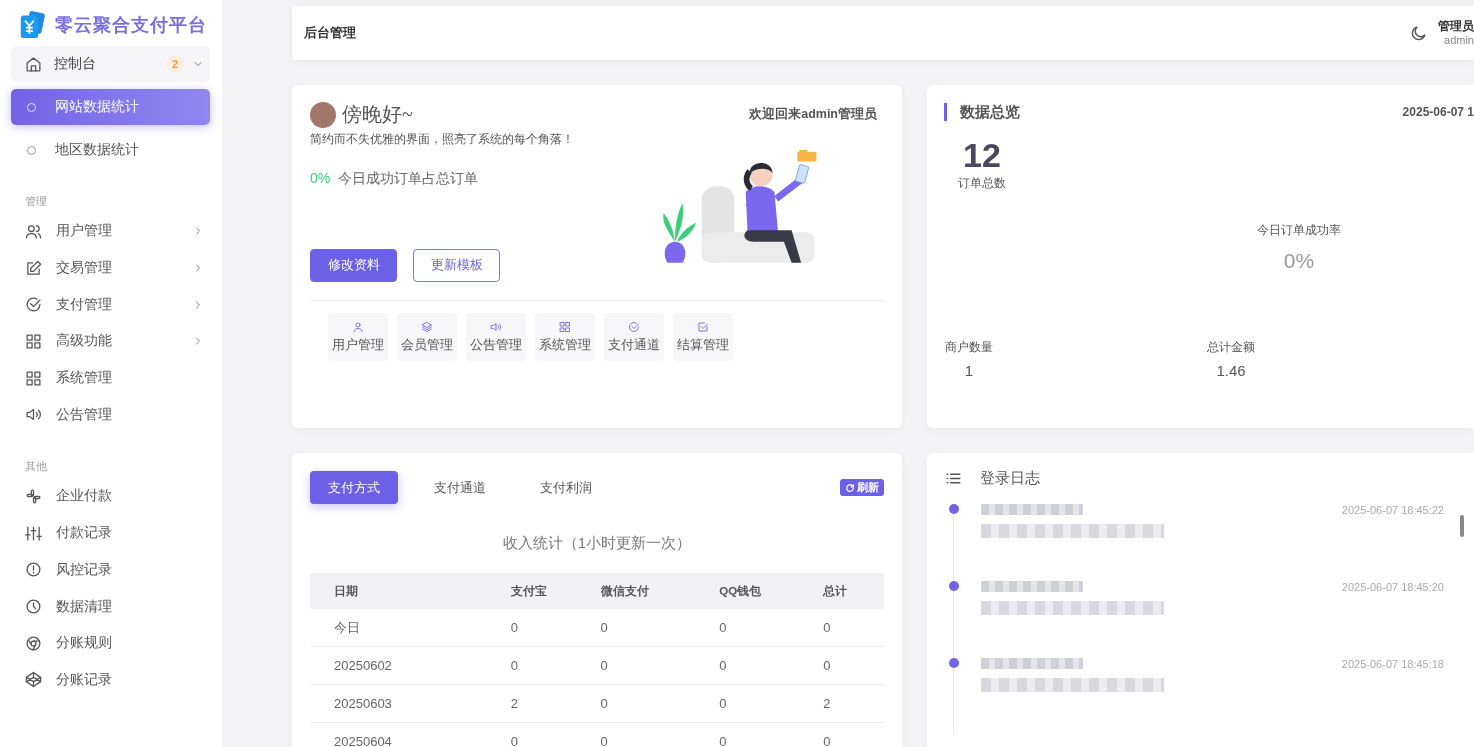 The image size is (1474, 747). Describe the element at coordinates (110, 231) in the screenshot. I see `sidebar-item: 用户管理` at that location.